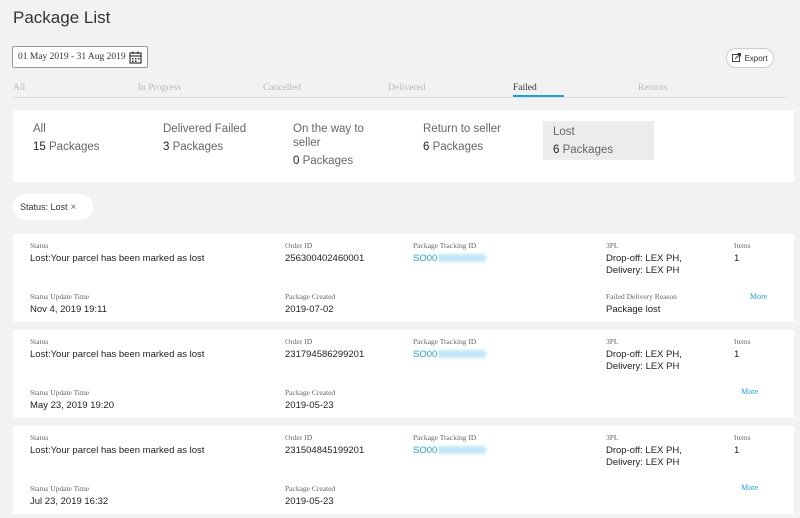  What do you see at coordinates (525, 88) in the screenshot?
I see `tab-failed: Failed` at bounding box center [525, 88].